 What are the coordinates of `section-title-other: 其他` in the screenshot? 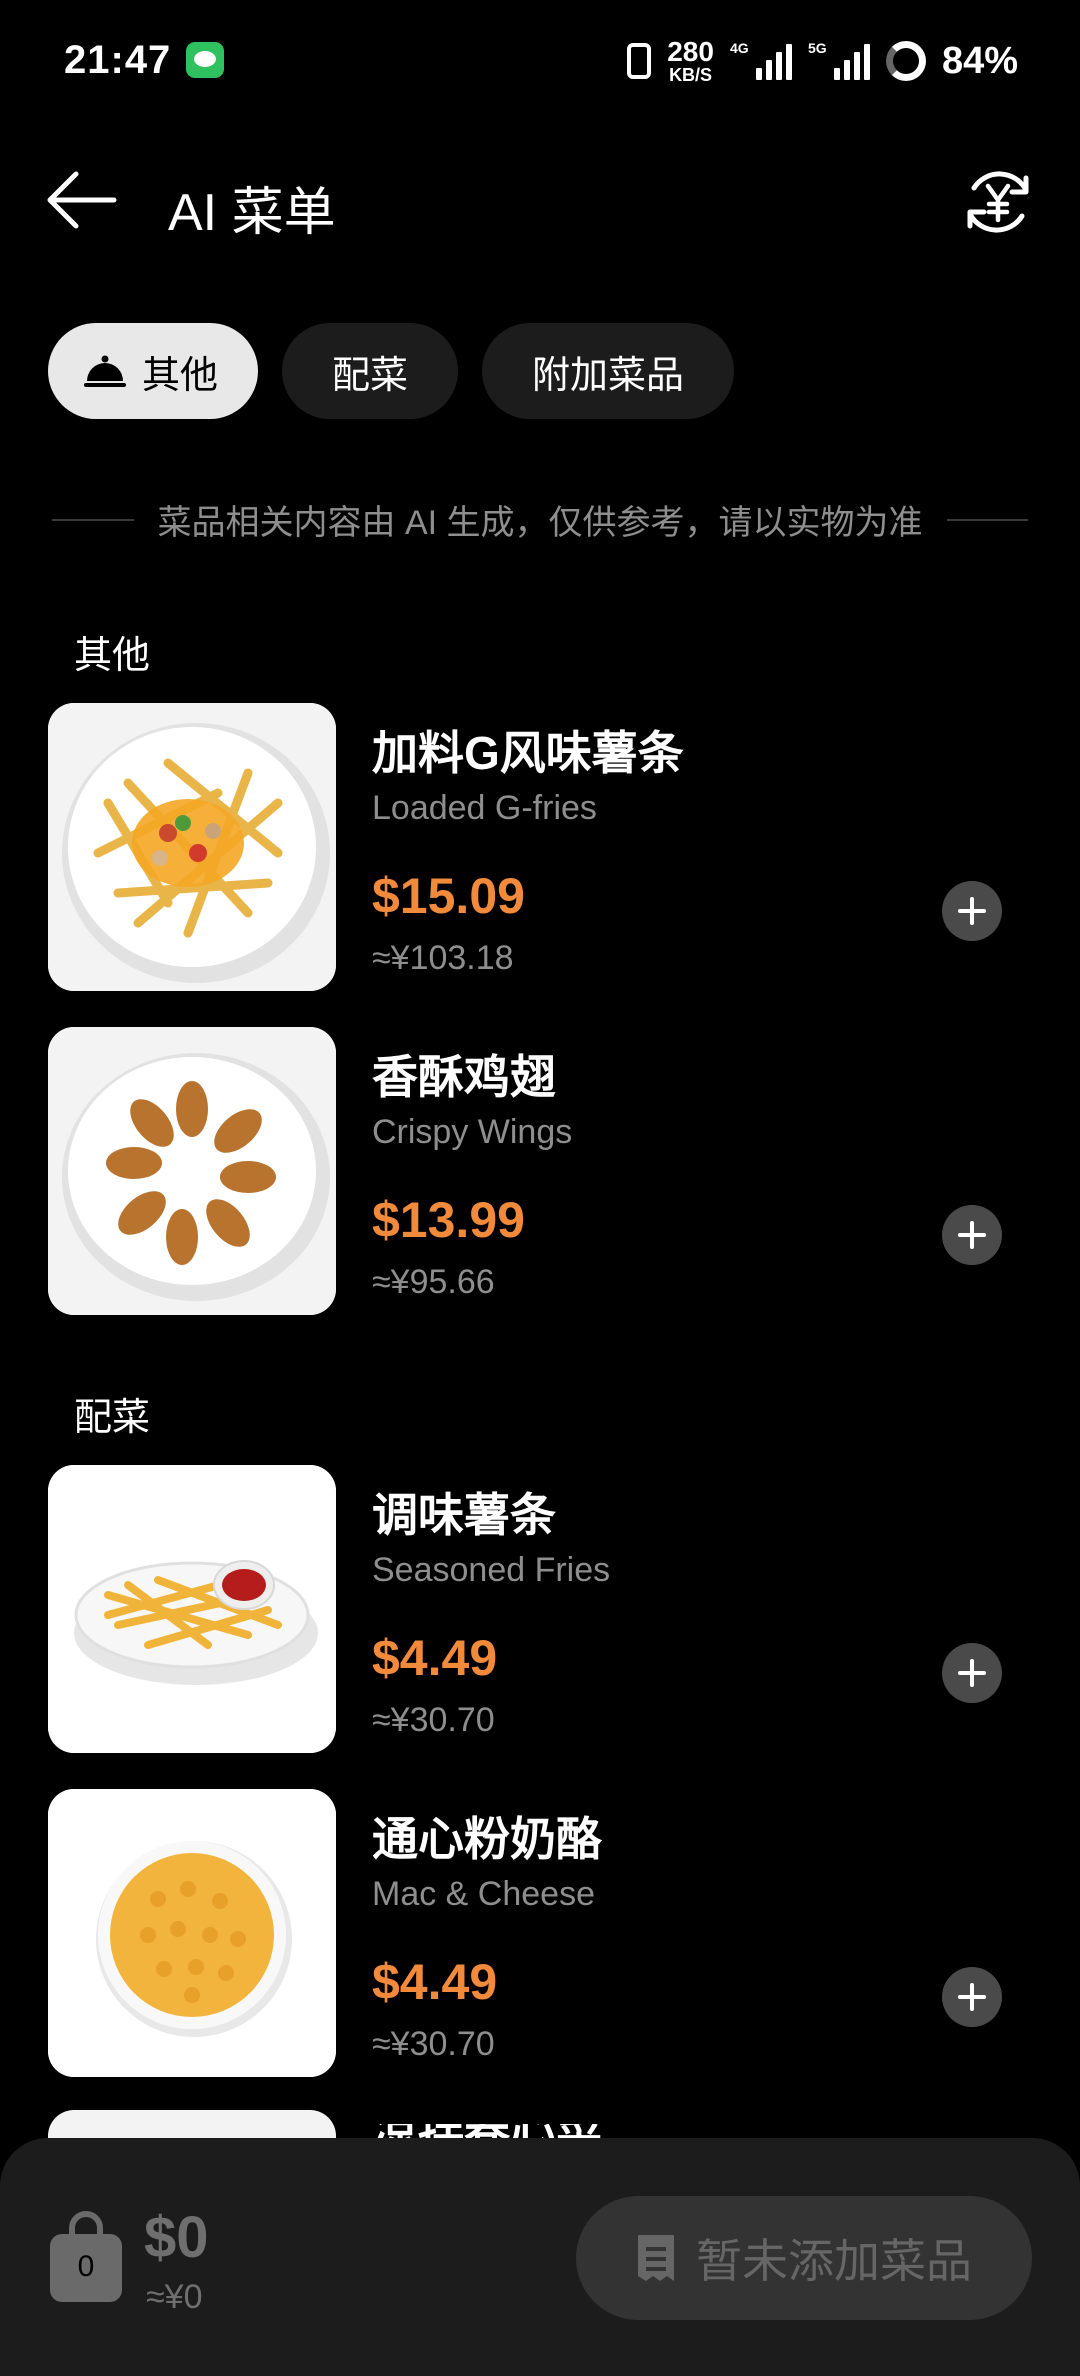 It's located at (112, 656).